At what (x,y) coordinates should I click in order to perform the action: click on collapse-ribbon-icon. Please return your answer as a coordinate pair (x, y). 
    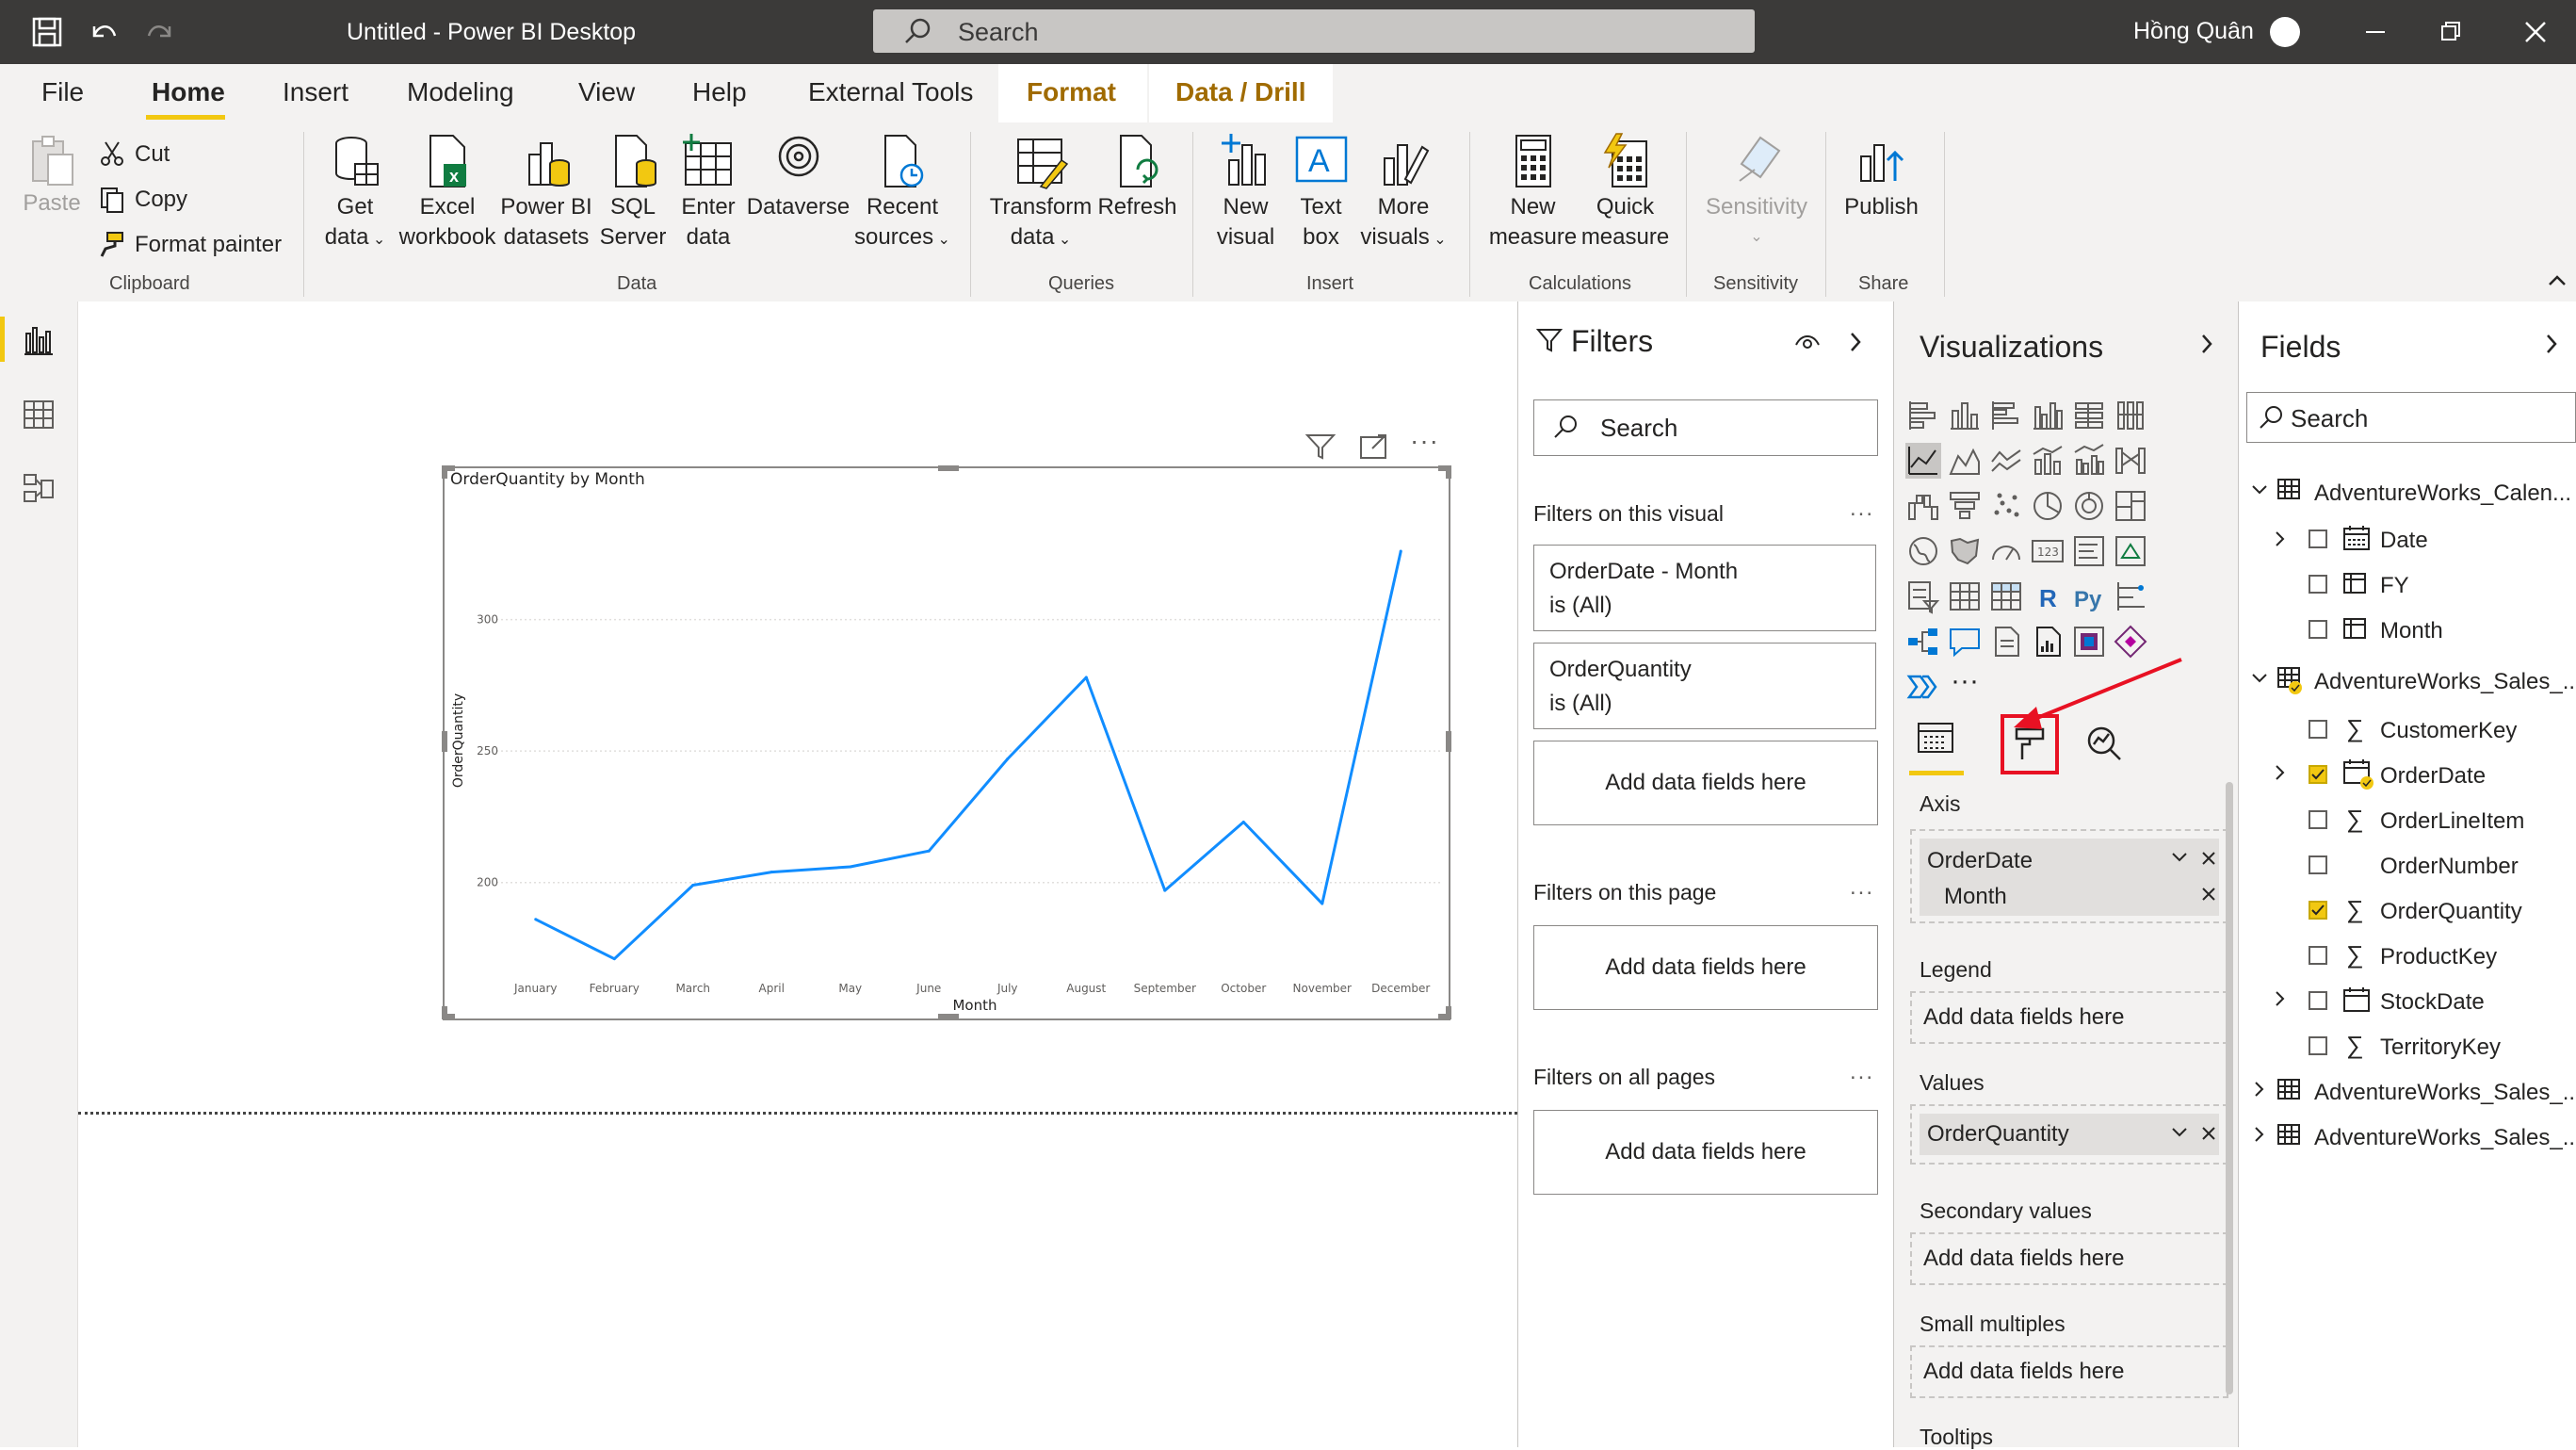
    Looking at the image, I should click on (2557, 280).